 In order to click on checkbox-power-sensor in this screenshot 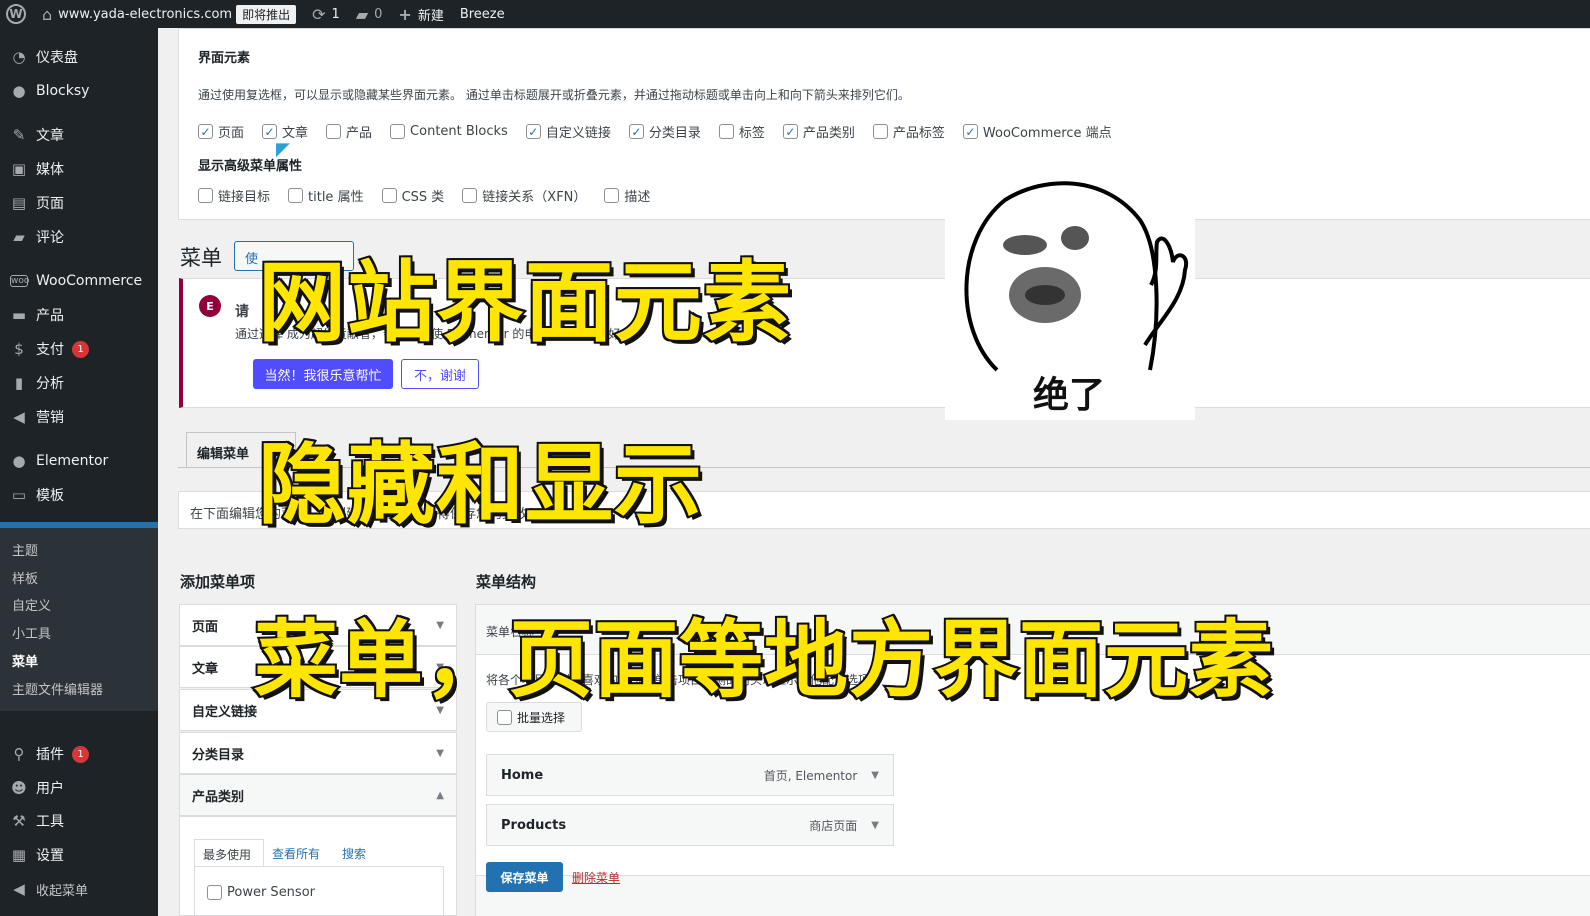, I will do `click(214, 892)`.